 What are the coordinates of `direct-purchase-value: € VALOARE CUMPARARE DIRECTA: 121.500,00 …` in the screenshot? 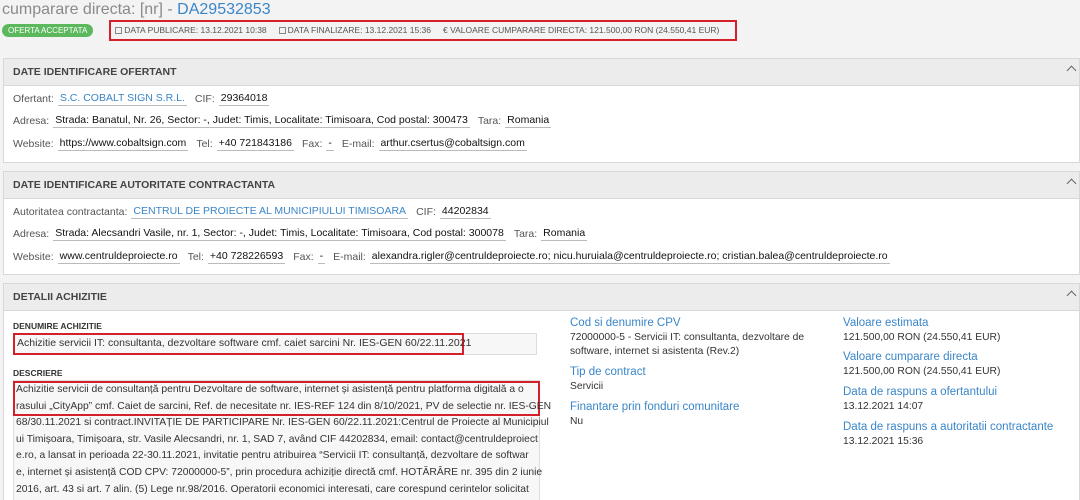 It's located at (581, 30).